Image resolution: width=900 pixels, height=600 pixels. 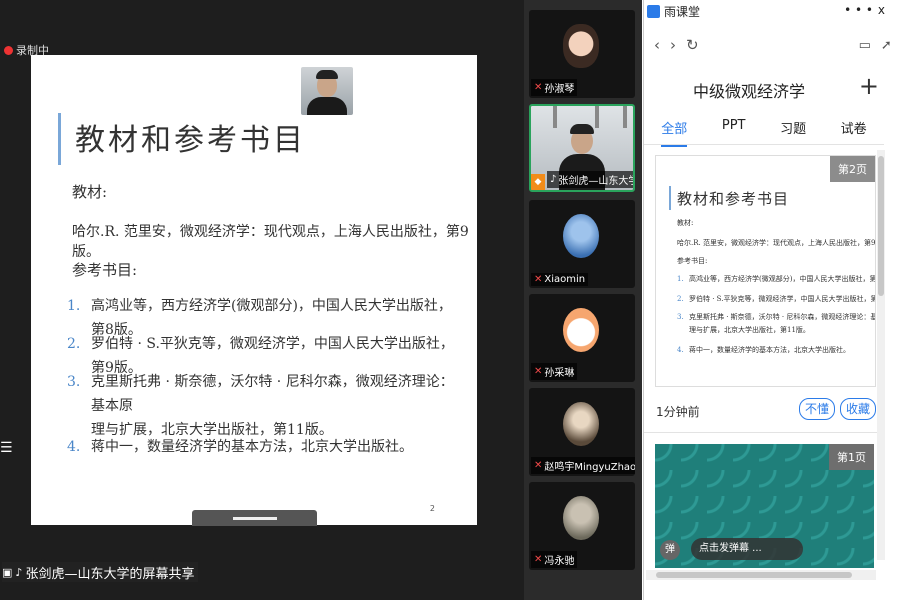 I want to click on app-logo-icon, so click(x=653, y=11).